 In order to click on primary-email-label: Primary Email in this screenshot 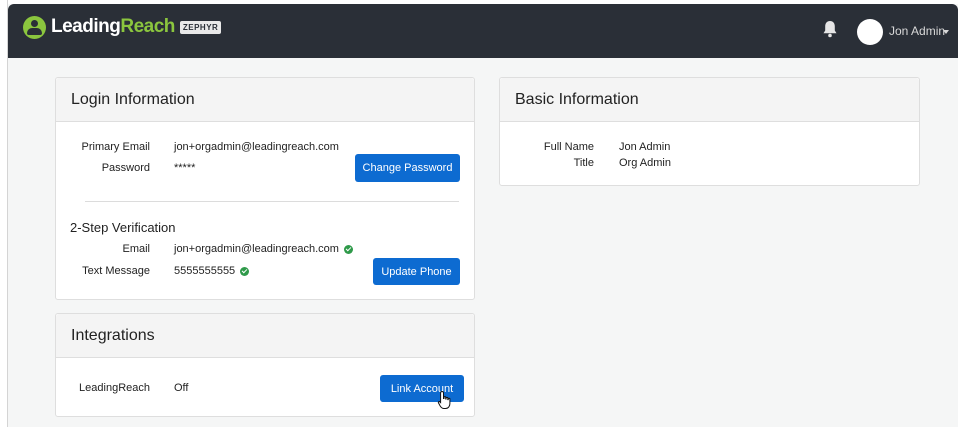, I will do `click(115, 147)`.